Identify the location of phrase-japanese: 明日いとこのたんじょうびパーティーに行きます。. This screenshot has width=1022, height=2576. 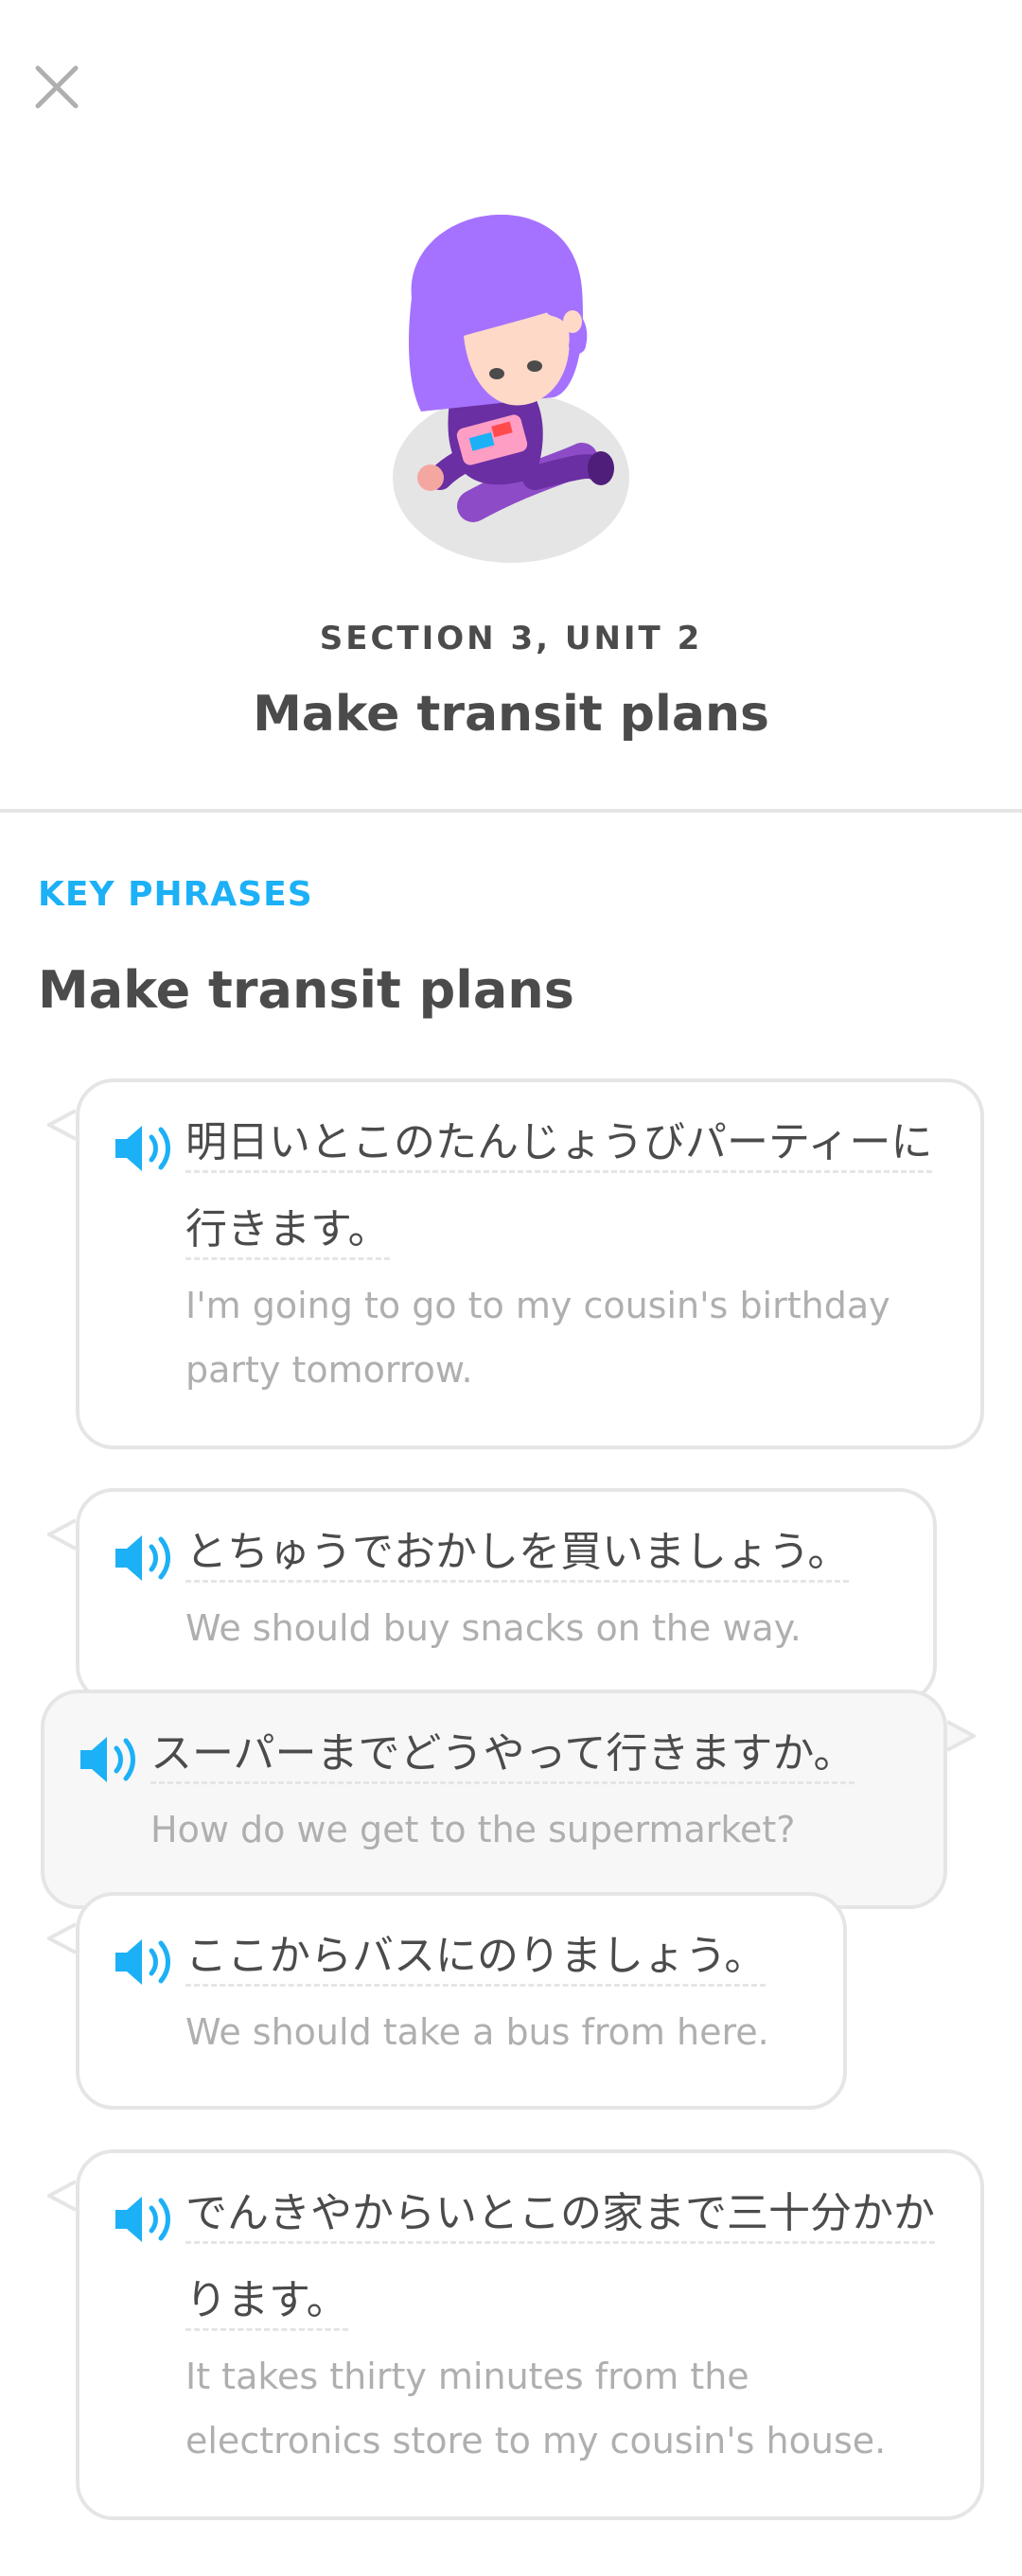
(568, 1186).